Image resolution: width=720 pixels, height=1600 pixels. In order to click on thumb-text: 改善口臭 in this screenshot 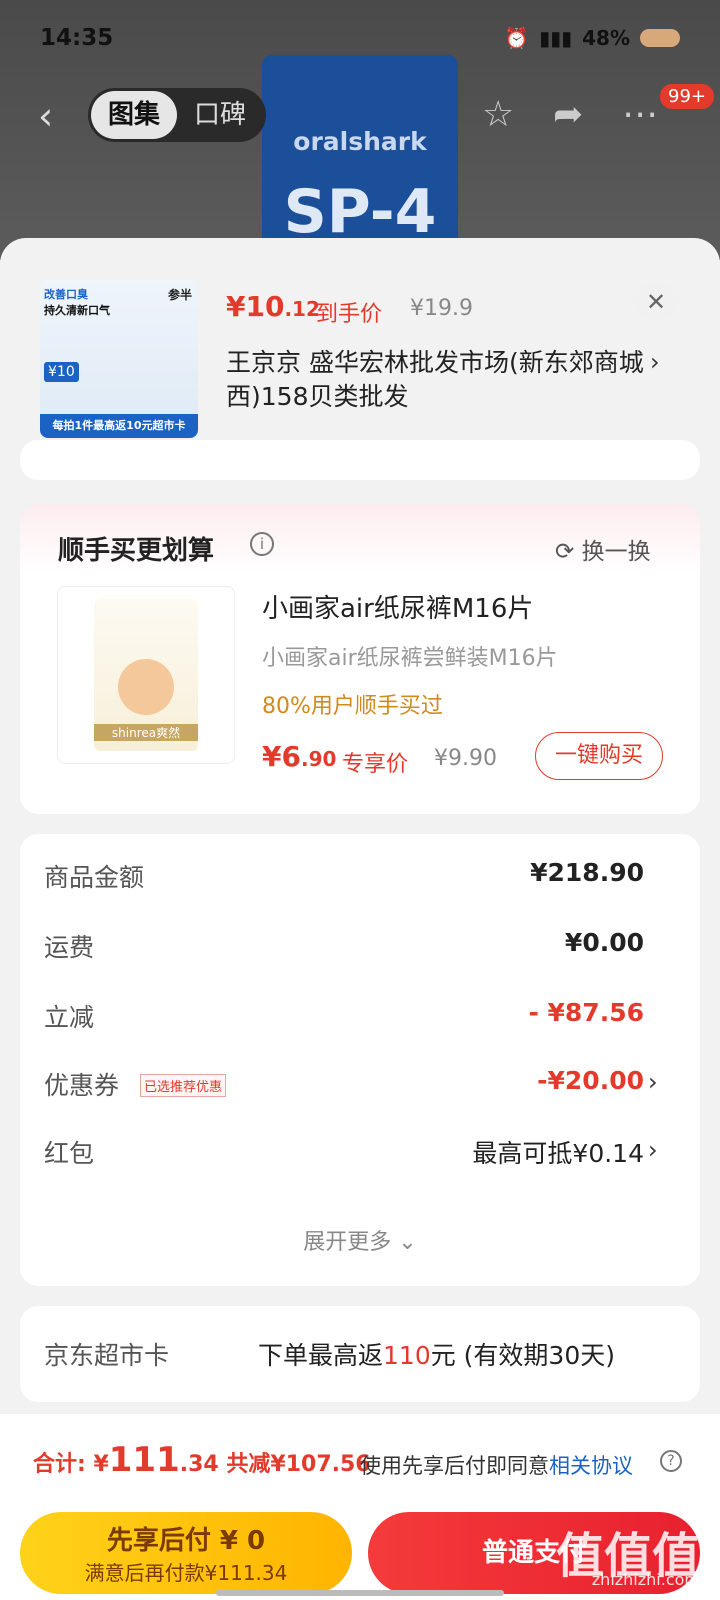, I will do `click(66, 294)`.